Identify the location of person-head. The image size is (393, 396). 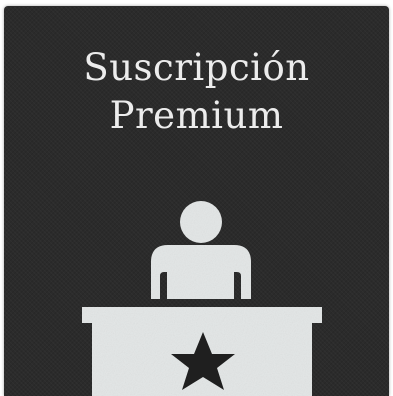
(201, 222).